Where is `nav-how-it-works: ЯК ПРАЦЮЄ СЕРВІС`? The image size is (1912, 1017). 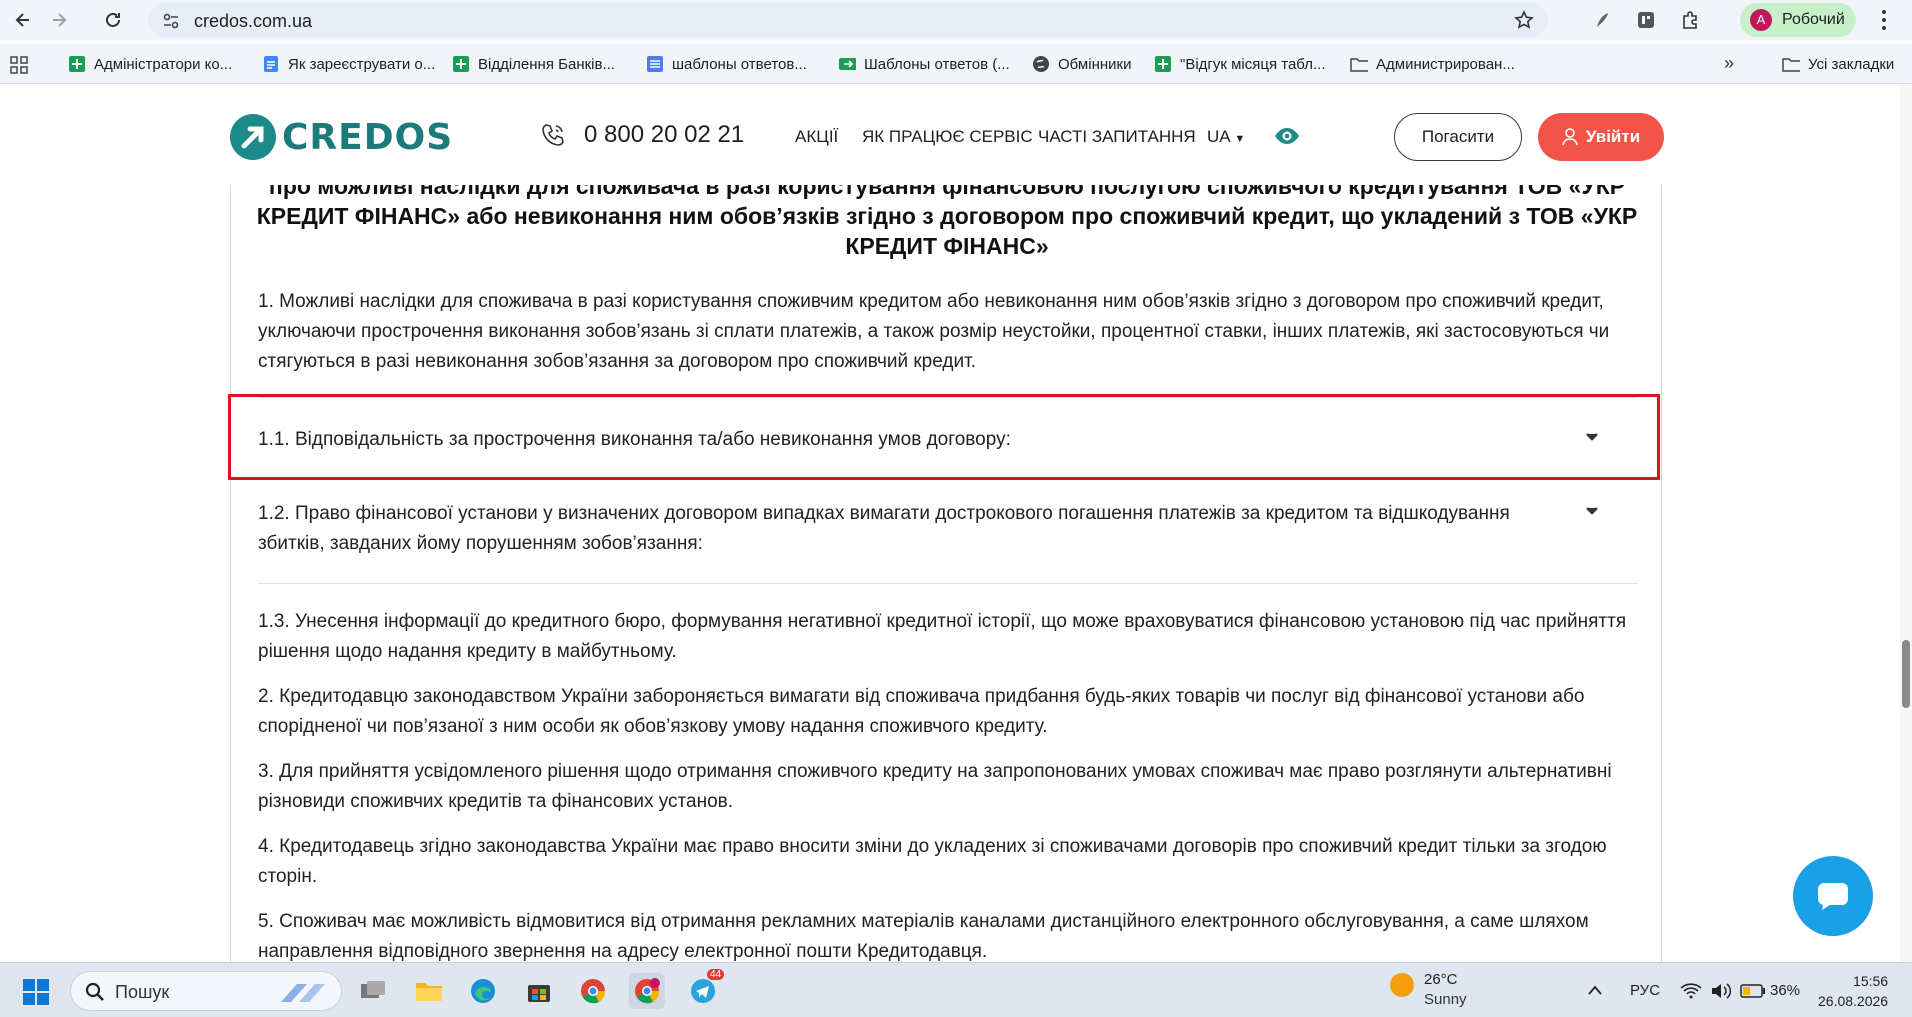
nav-how-it-works: ЯК ПРАЦЮЄ СЕРВІС is located at coordinates (947, 137).